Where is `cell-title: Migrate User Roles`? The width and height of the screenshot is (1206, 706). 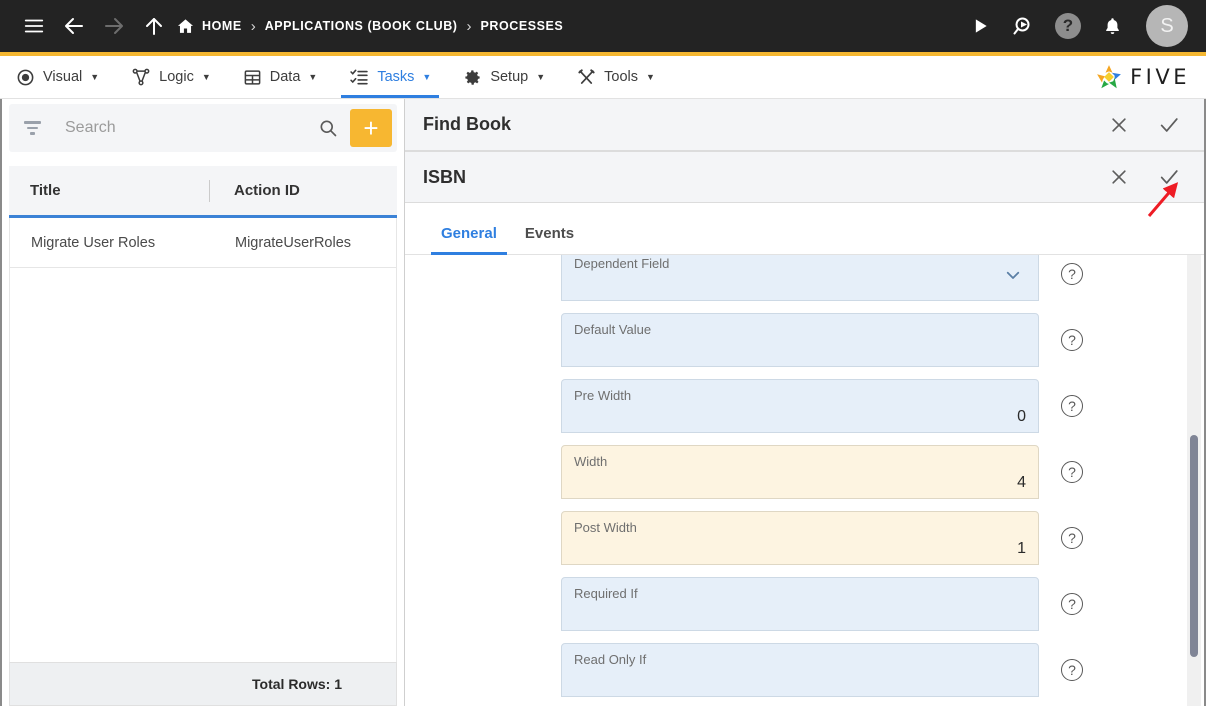 cell-title: Migrate User Roles is located at coordinates (93, 242).